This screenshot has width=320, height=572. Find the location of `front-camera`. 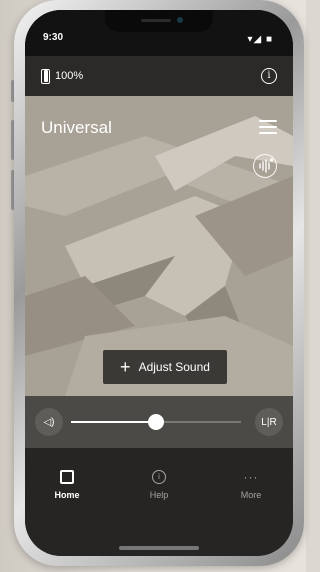

front-camera is located at coordinates (180, 20).